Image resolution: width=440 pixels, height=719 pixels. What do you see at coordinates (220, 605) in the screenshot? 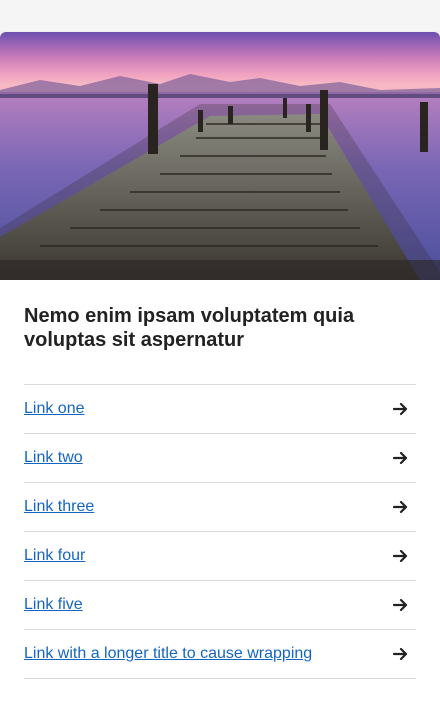
I see `list-item: Link five` at bounding box center [220, 605].